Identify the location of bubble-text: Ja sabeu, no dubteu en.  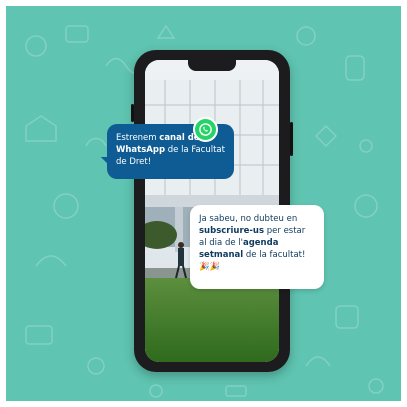
(248, 219).